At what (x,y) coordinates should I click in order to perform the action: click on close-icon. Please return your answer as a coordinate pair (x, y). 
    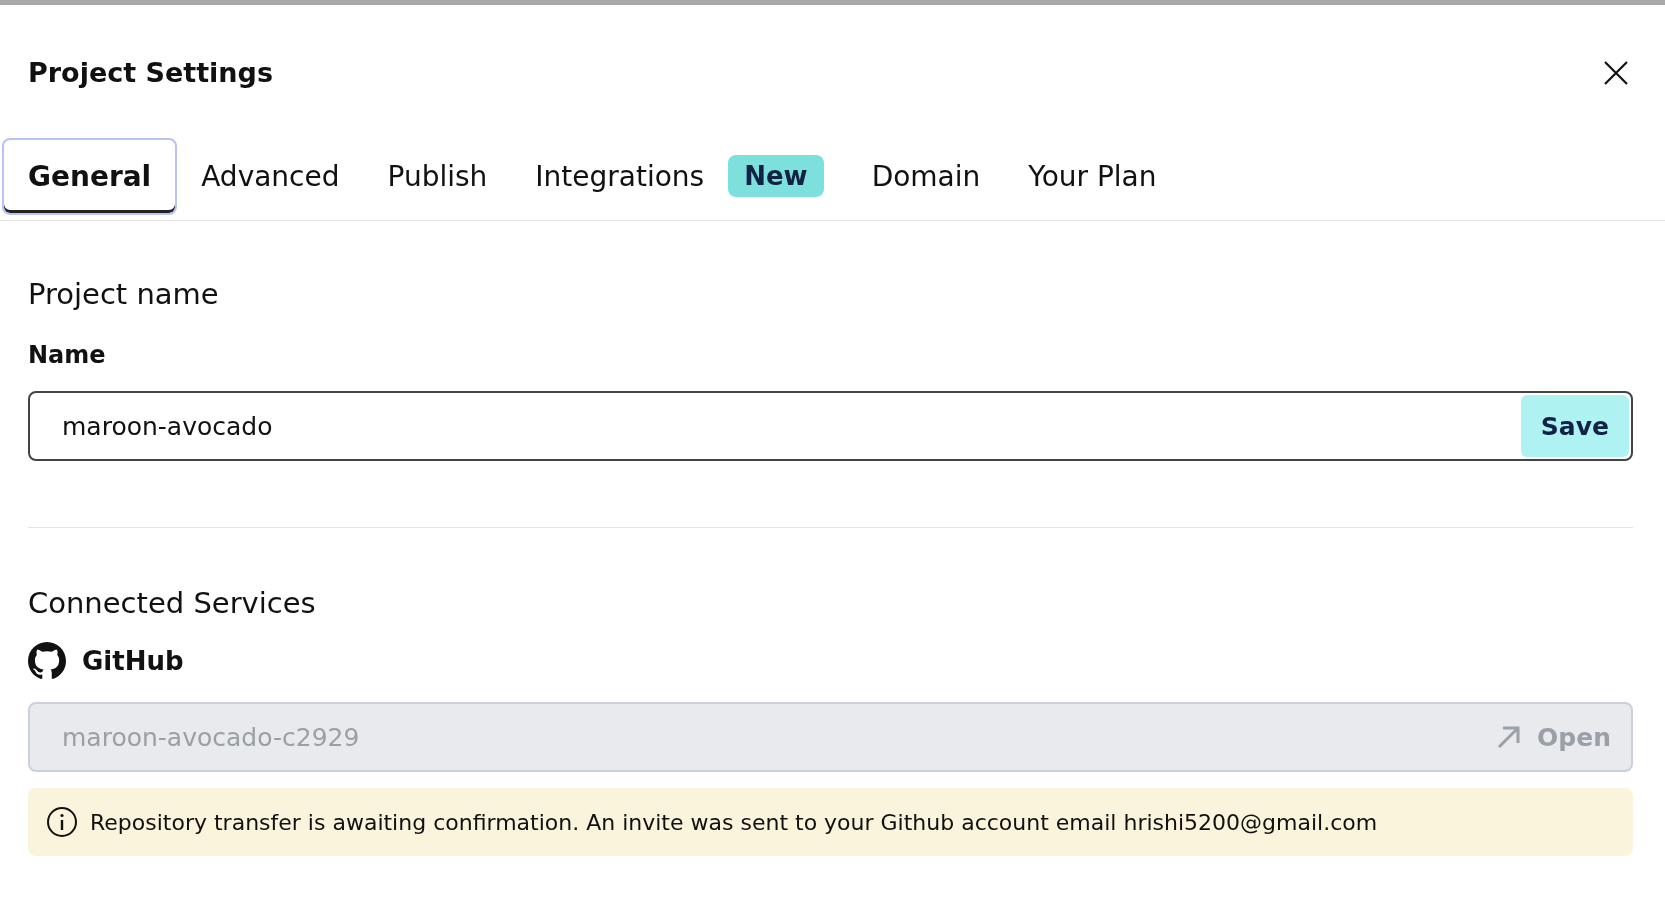
    Looking at the image, I should click on (1616, 72).